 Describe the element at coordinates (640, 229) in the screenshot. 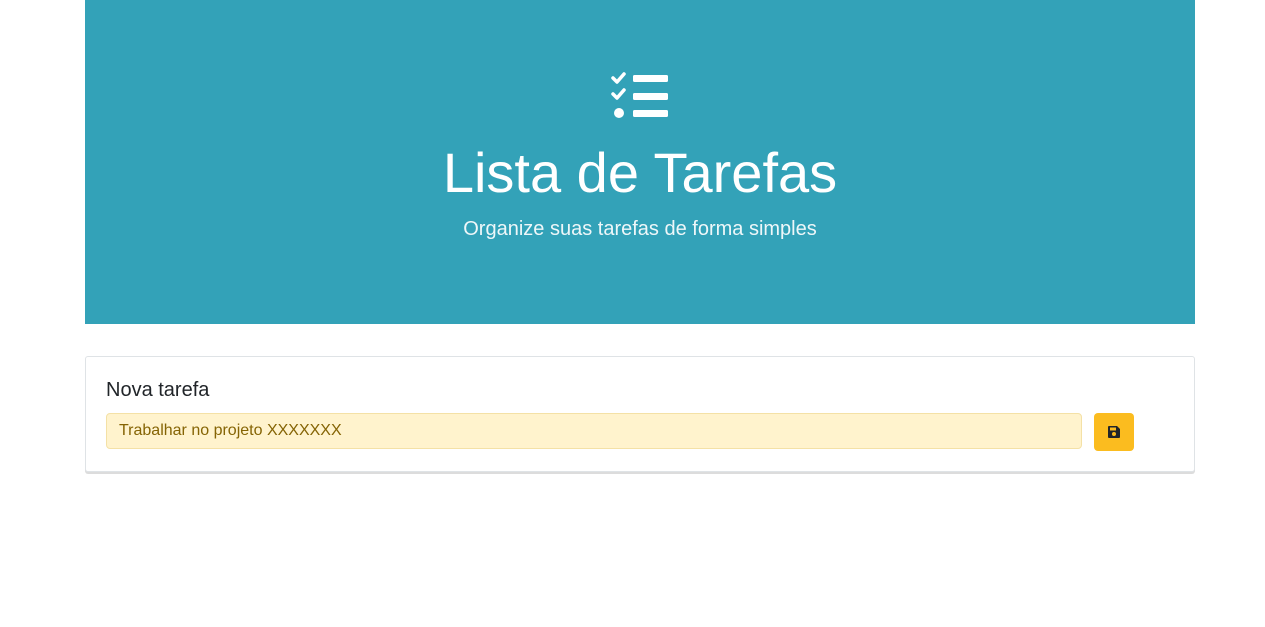

I see `page-subtitle: Organize suas tarefas de forma simples` at that location.